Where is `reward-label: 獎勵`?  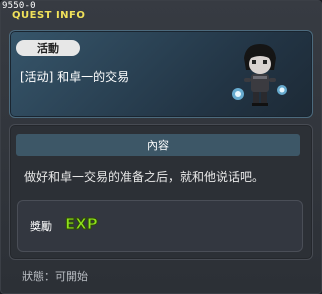
reward-label: 獎勵 is located at coordinates (41, 226).